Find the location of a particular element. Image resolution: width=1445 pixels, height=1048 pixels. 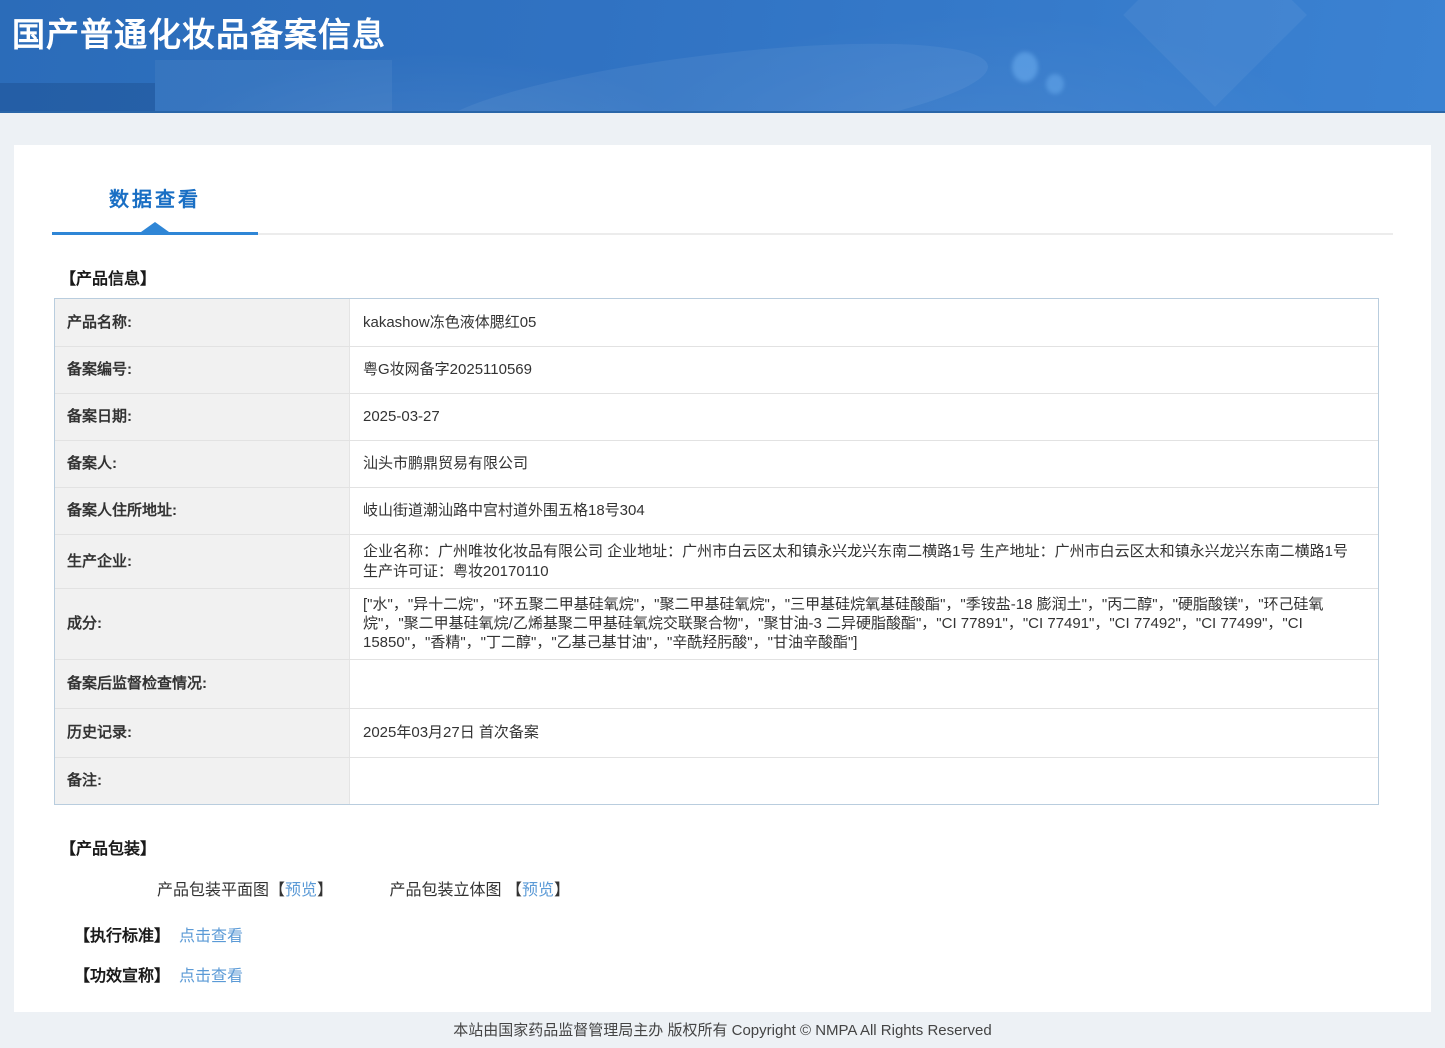

row-value: 2025-03-27 is located at coordinates (864, 417).